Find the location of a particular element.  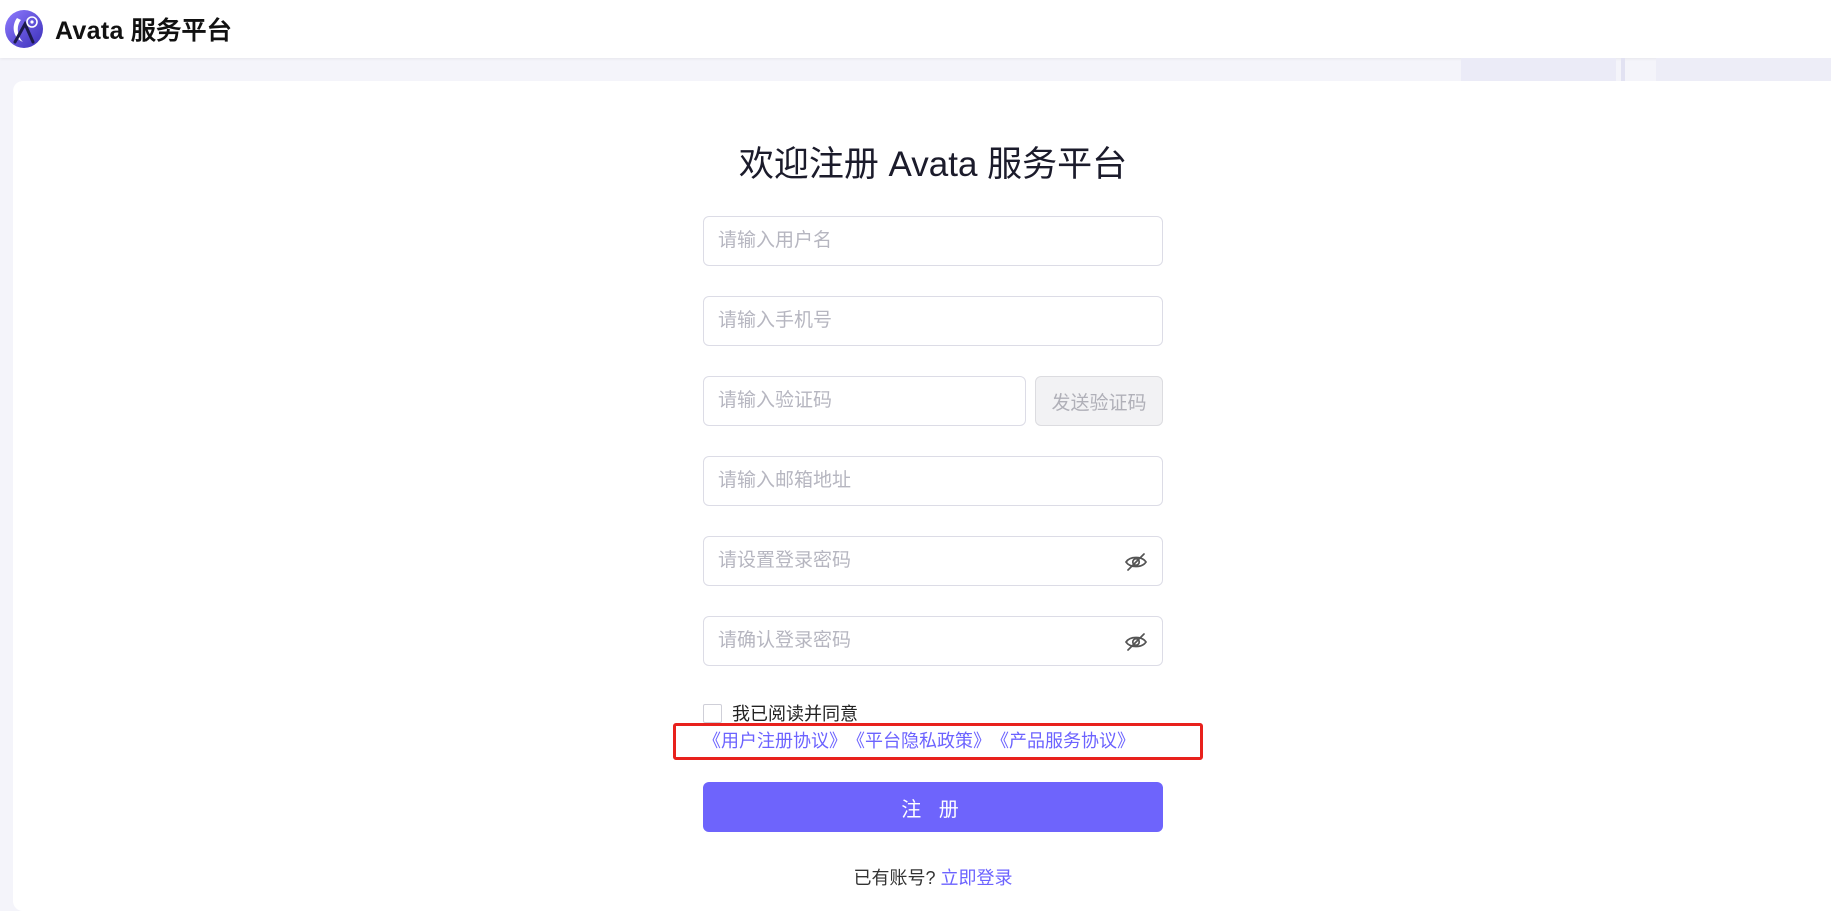

password-field is located at coordinates (933, 561).